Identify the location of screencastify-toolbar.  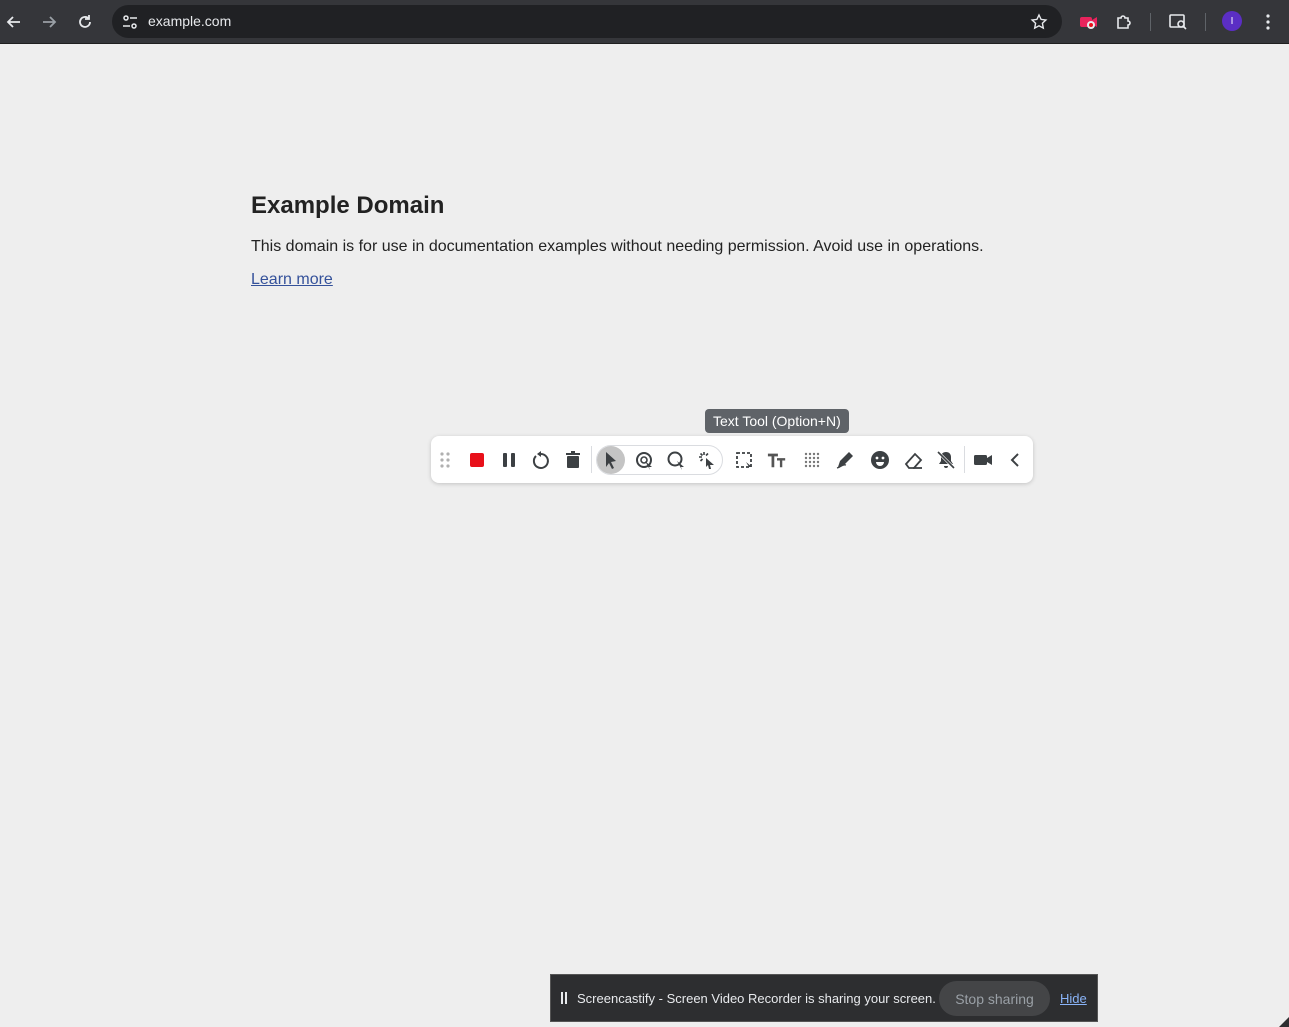
(732, 459).